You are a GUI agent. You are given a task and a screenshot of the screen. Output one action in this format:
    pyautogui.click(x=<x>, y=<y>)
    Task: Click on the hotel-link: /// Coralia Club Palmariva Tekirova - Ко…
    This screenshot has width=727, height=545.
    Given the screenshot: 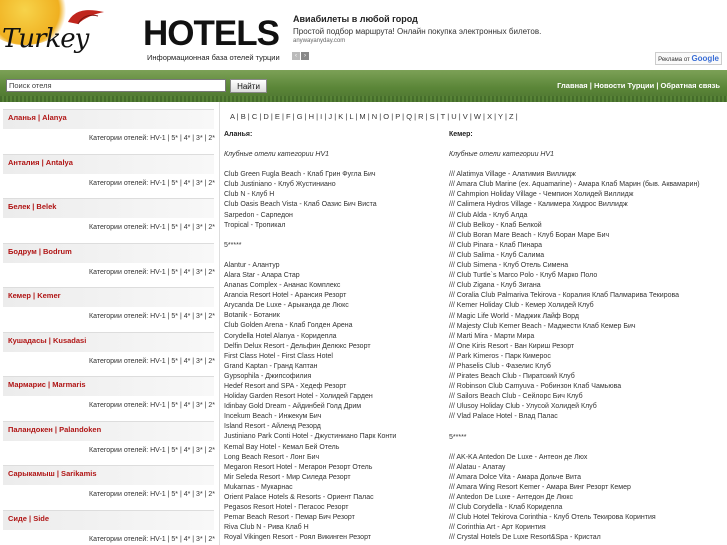 What is the action you would take?
    pyautogui.click(x=588, y=296)
    